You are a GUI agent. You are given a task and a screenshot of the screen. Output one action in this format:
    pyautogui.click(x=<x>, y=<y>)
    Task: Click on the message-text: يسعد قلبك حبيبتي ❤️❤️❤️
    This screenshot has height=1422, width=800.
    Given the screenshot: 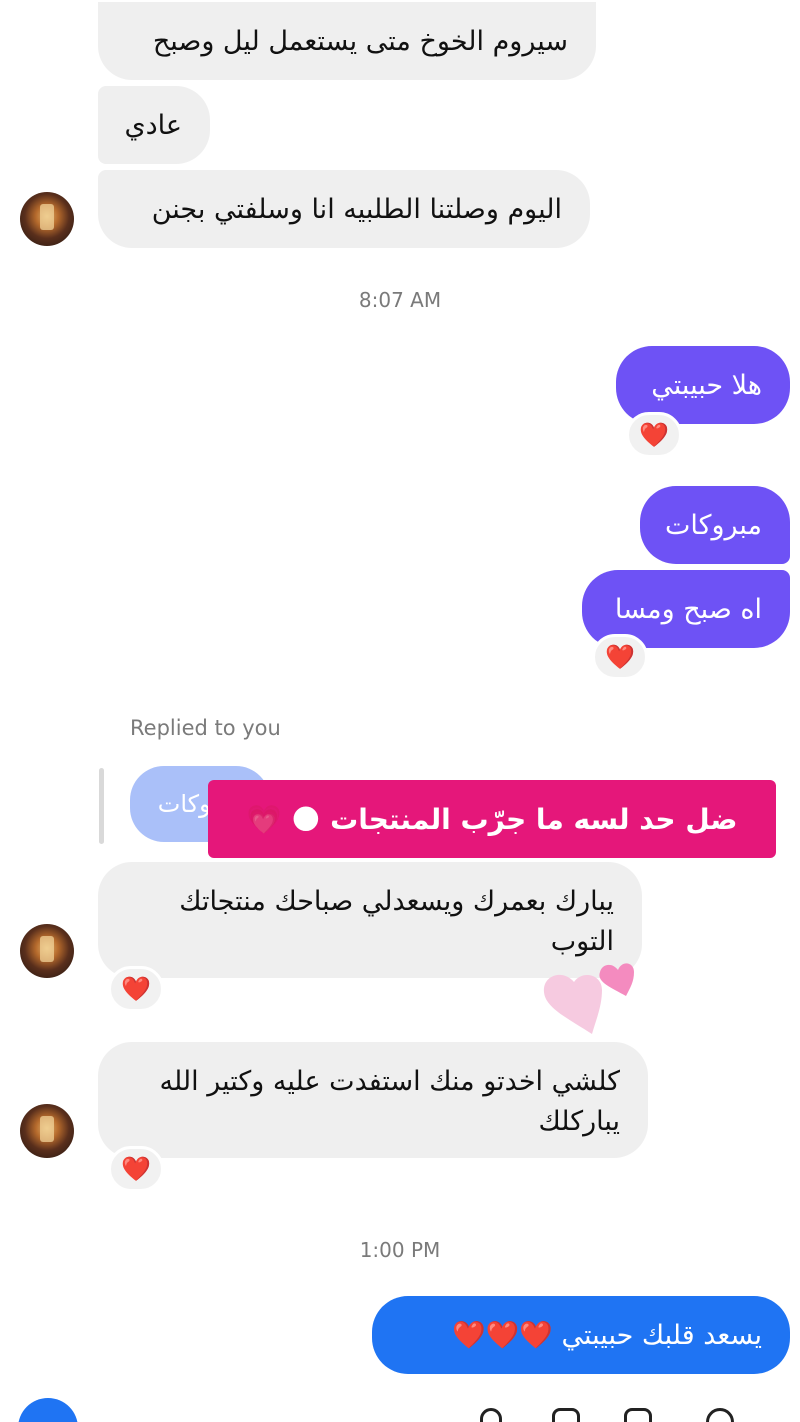 What is the action you would take?
    pyautogui.click(x=607, y=1335)
    